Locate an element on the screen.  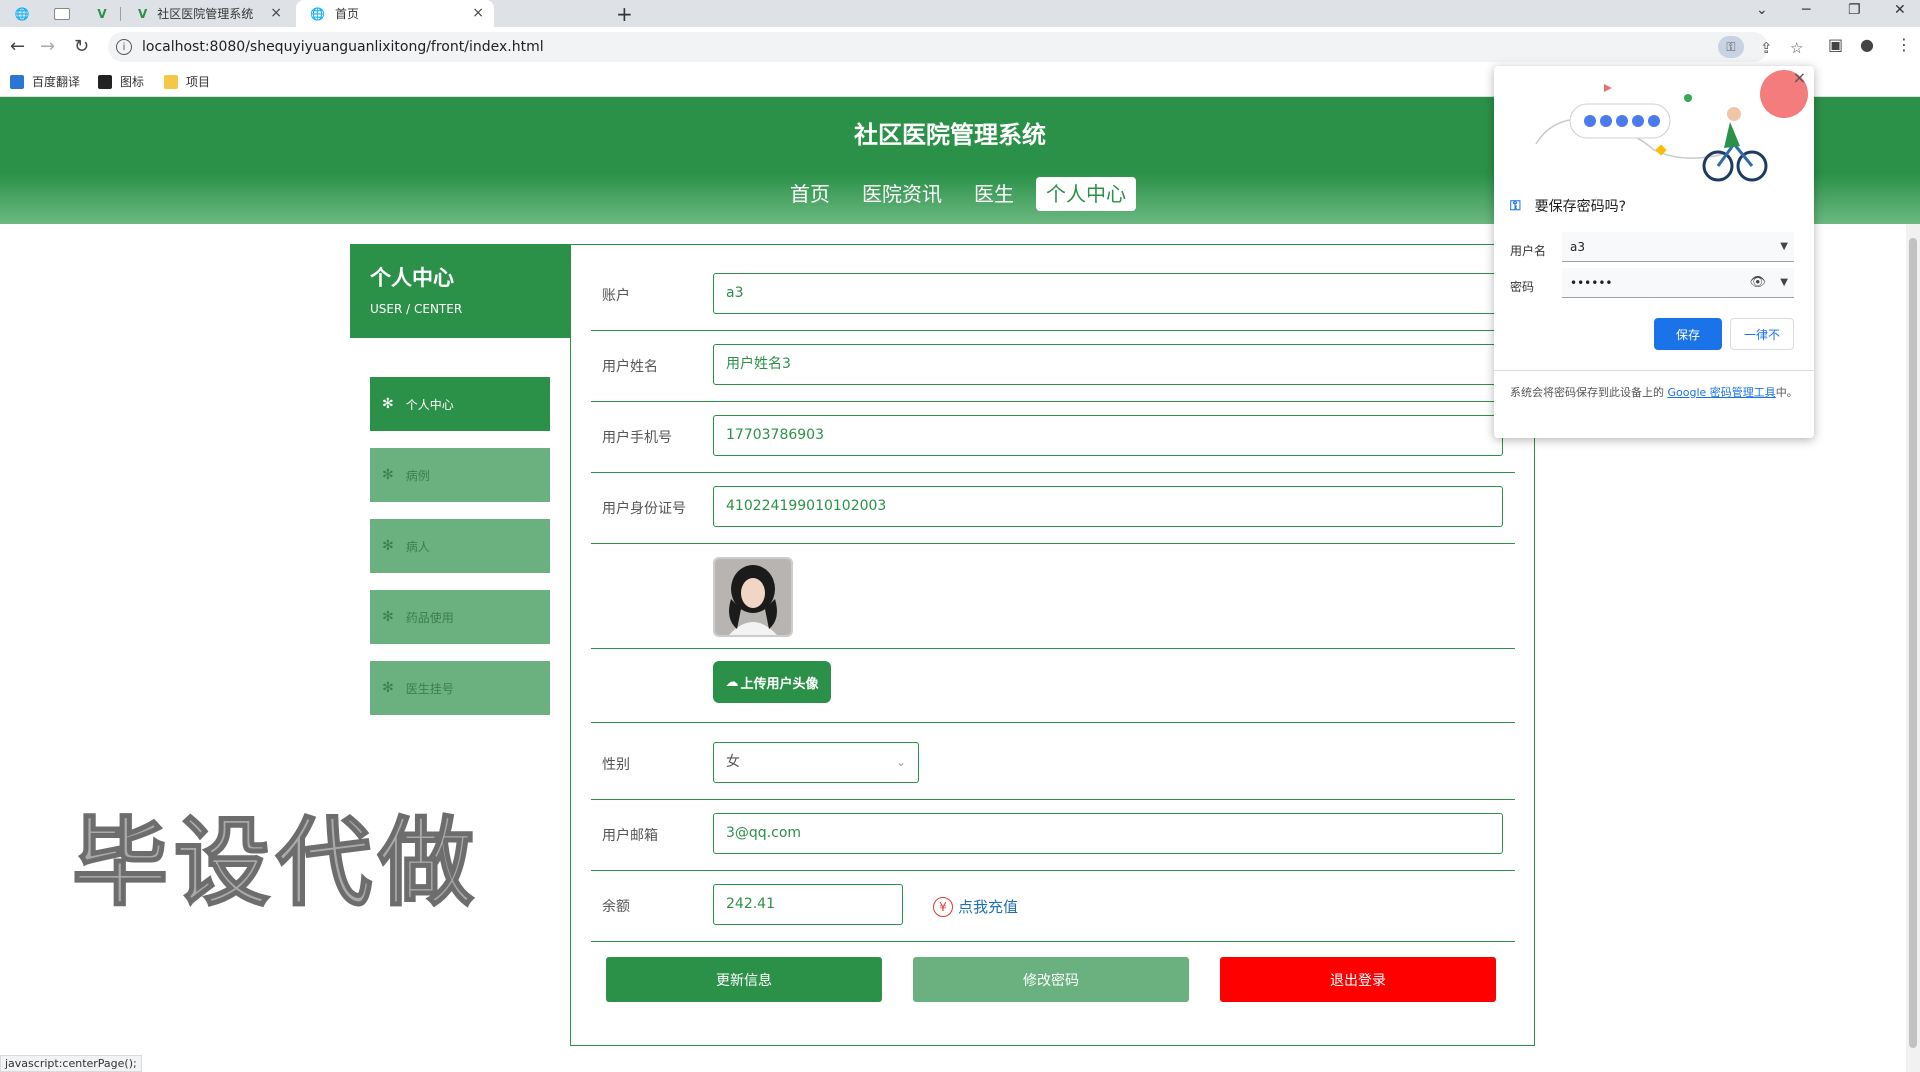
save-password-button: 保存 is located at coordinates (1688, 334).